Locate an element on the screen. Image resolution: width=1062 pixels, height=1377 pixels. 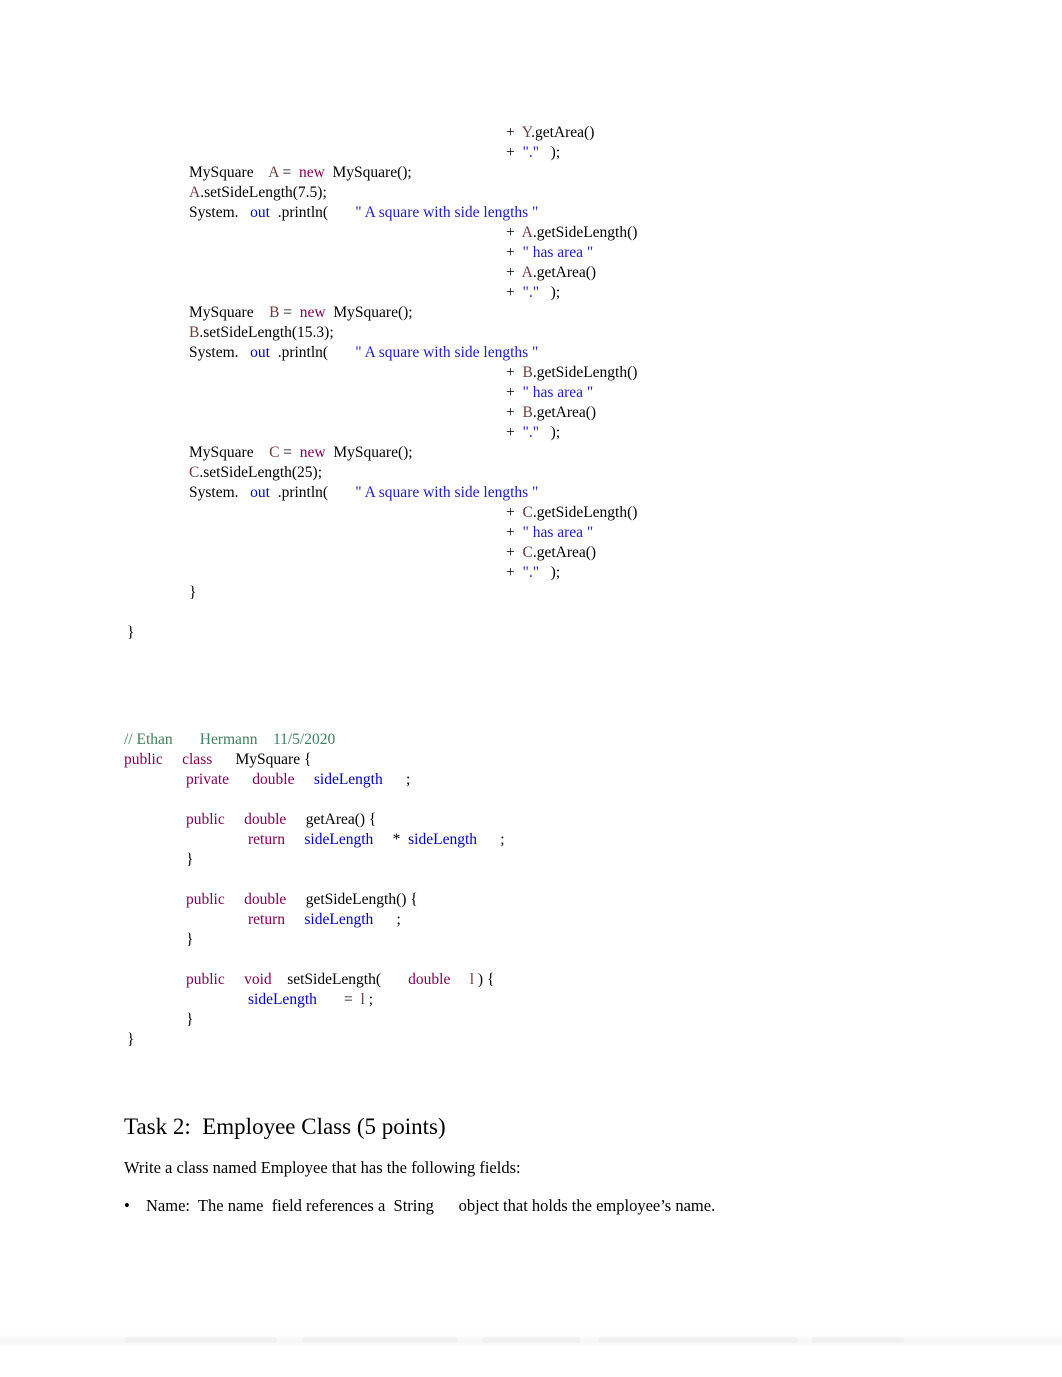
code-line: + Y.getArea() is located at coordinates (380, 133).